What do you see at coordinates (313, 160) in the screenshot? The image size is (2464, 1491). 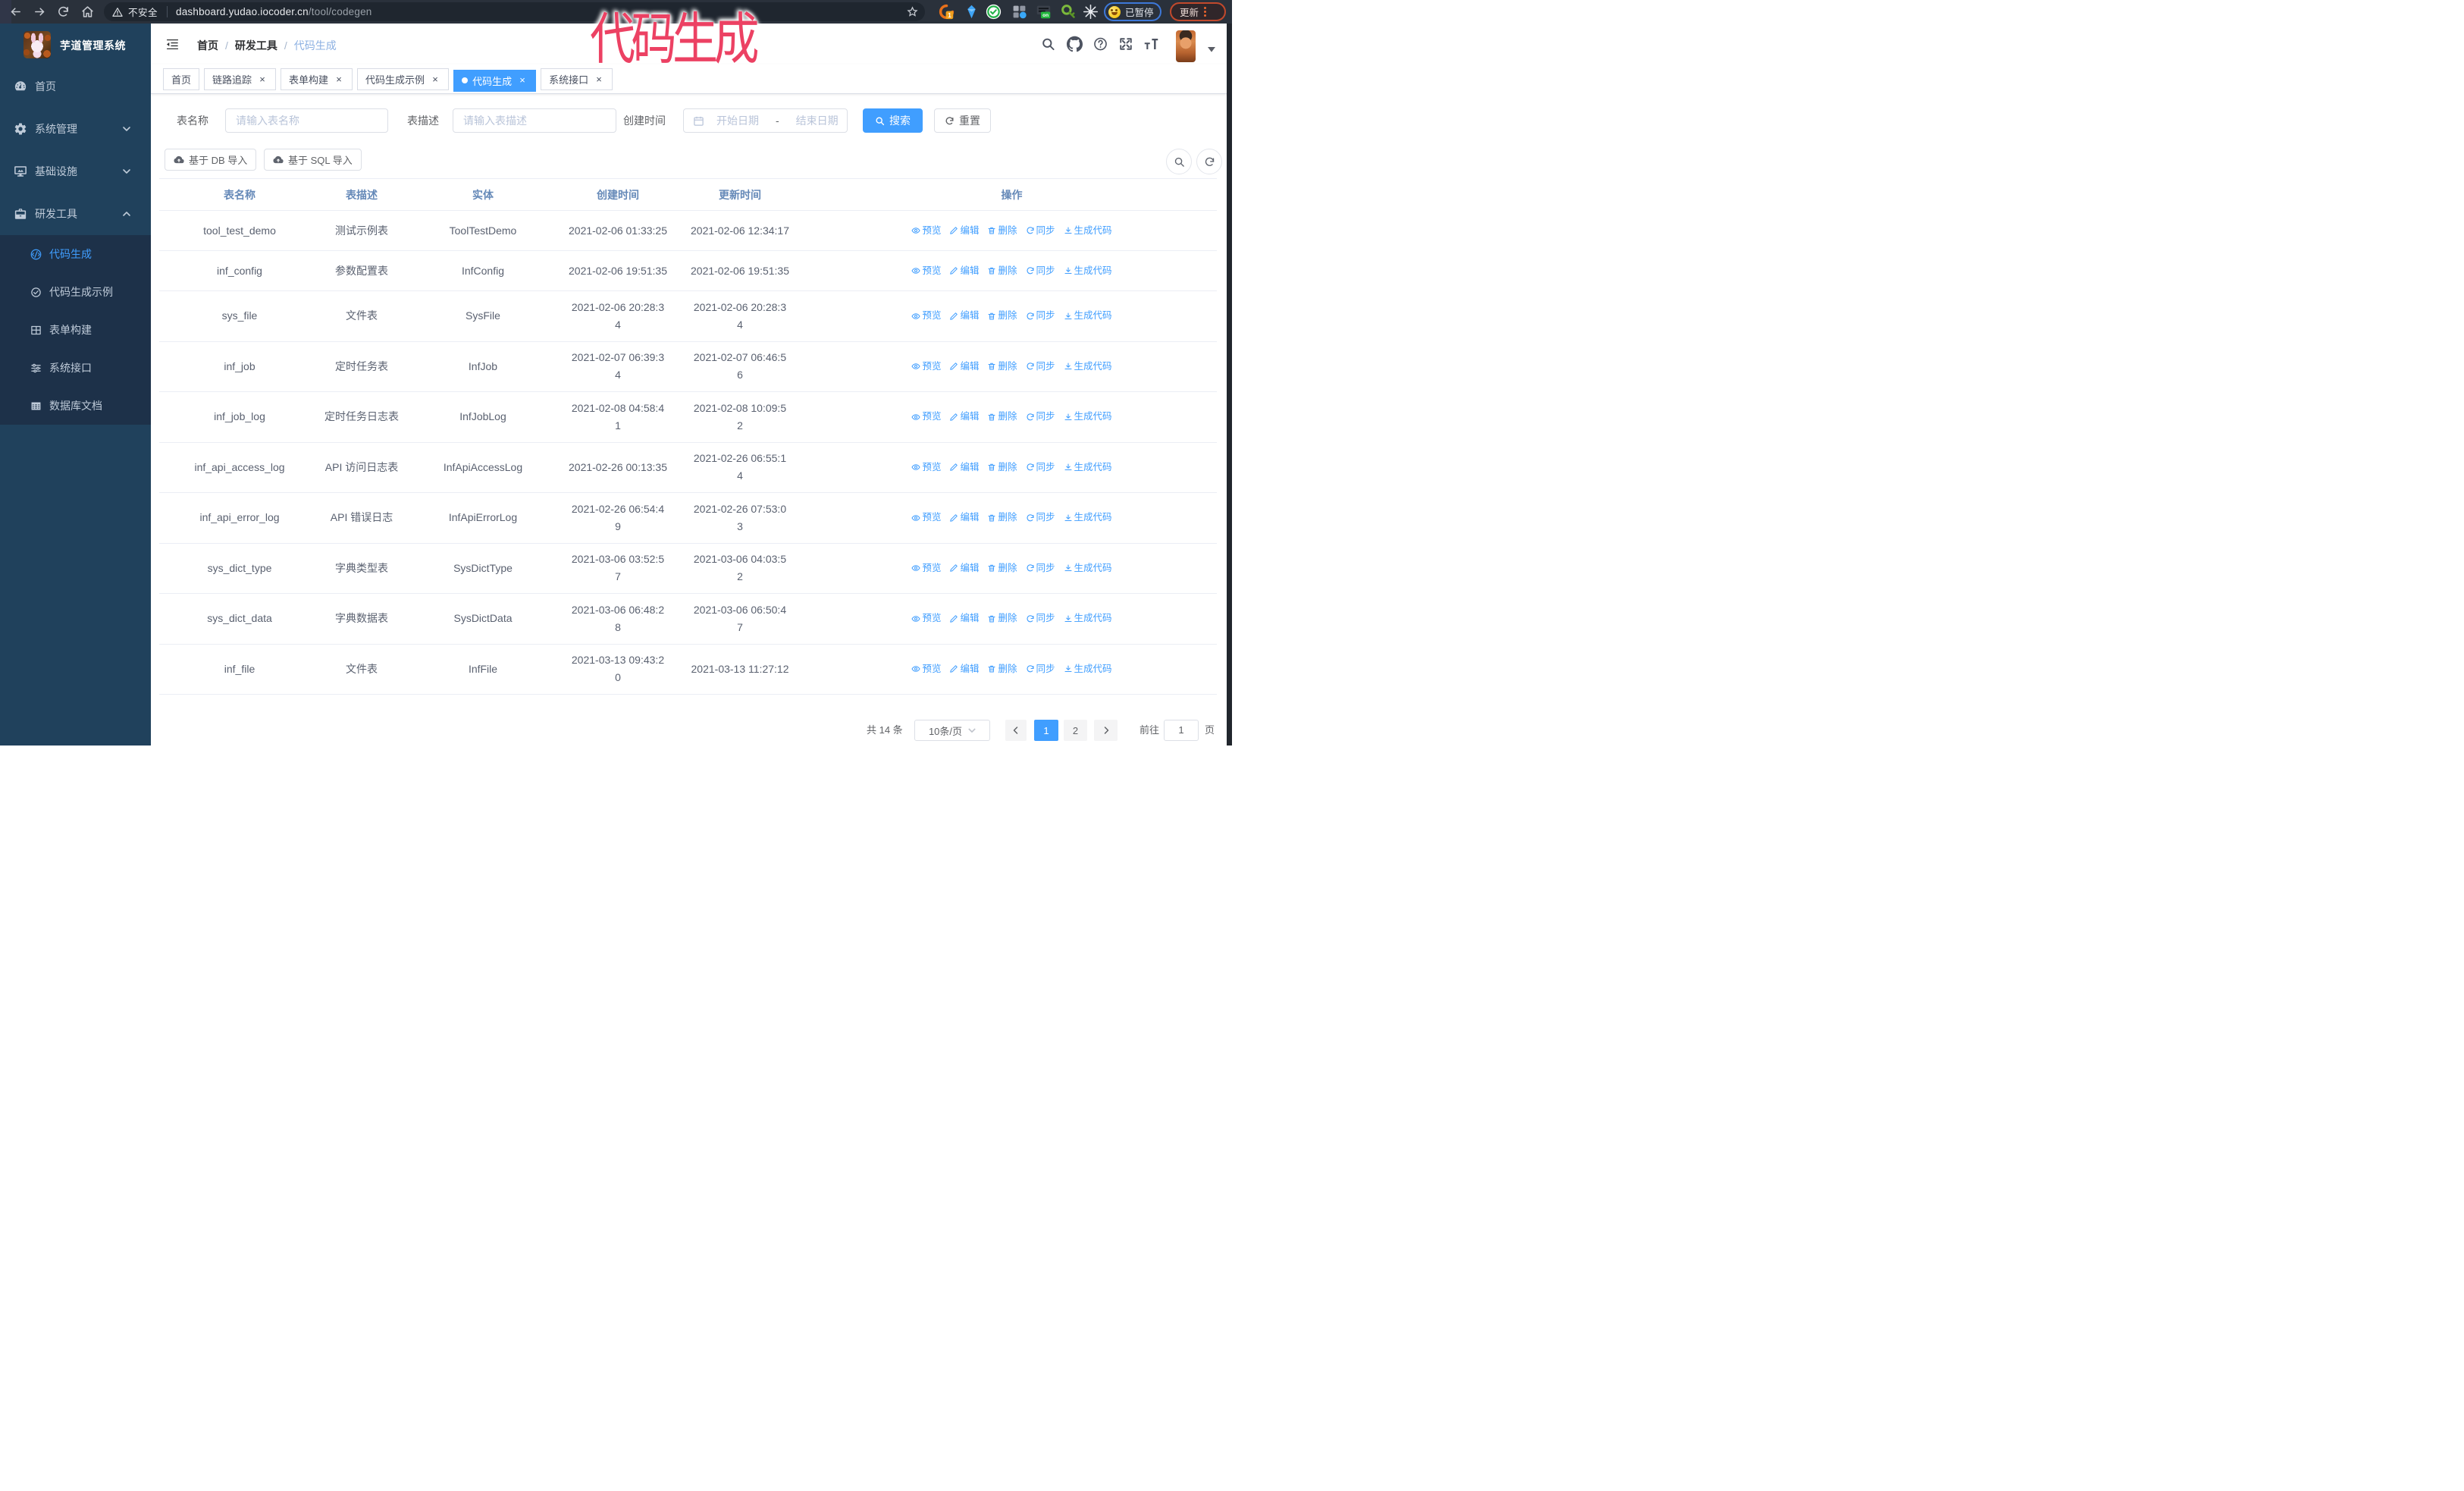 I see `sql-import-button: 基于 SQL 导入` at bounding box center [313, 160].